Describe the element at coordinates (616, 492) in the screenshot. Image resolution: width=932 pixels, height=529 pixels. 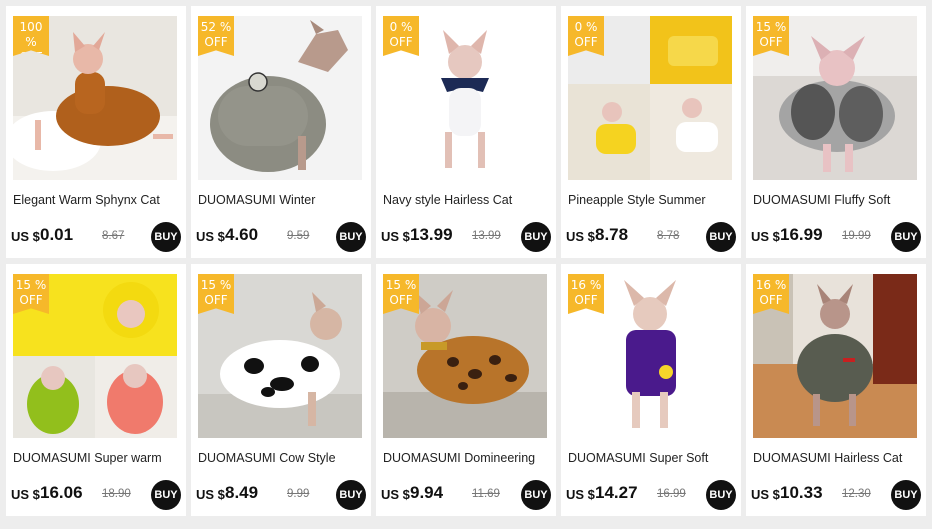
I see `price: 14.27` at that location.